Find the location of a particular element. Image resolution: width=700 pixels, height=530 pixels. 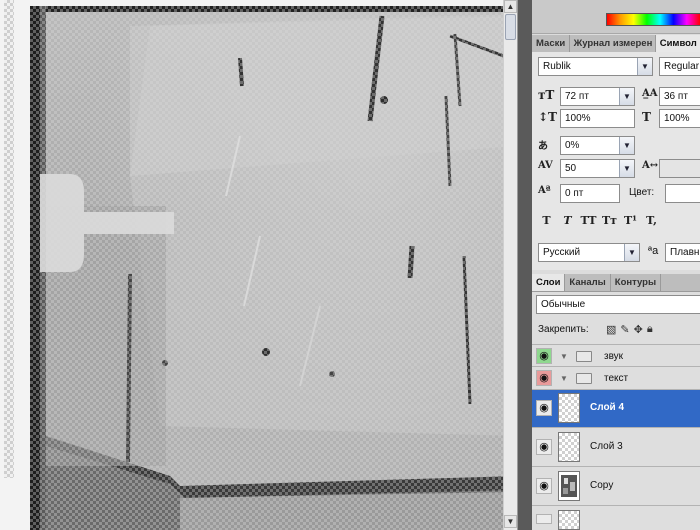

kerning-icon: A↔ is located at coordinates (650, 165).